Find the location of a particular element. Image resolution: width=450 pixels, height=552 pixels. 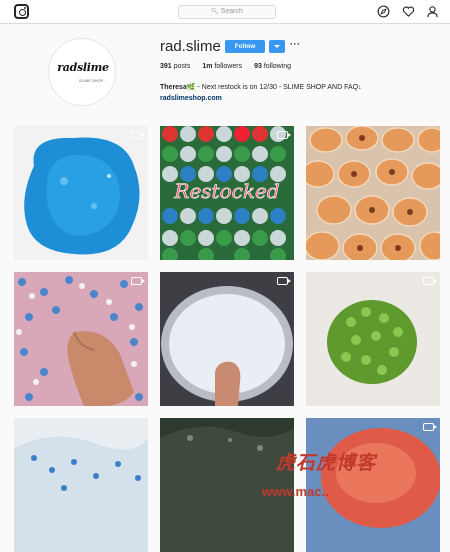

following-stat: 93 following is located at coordinates (272, 66).